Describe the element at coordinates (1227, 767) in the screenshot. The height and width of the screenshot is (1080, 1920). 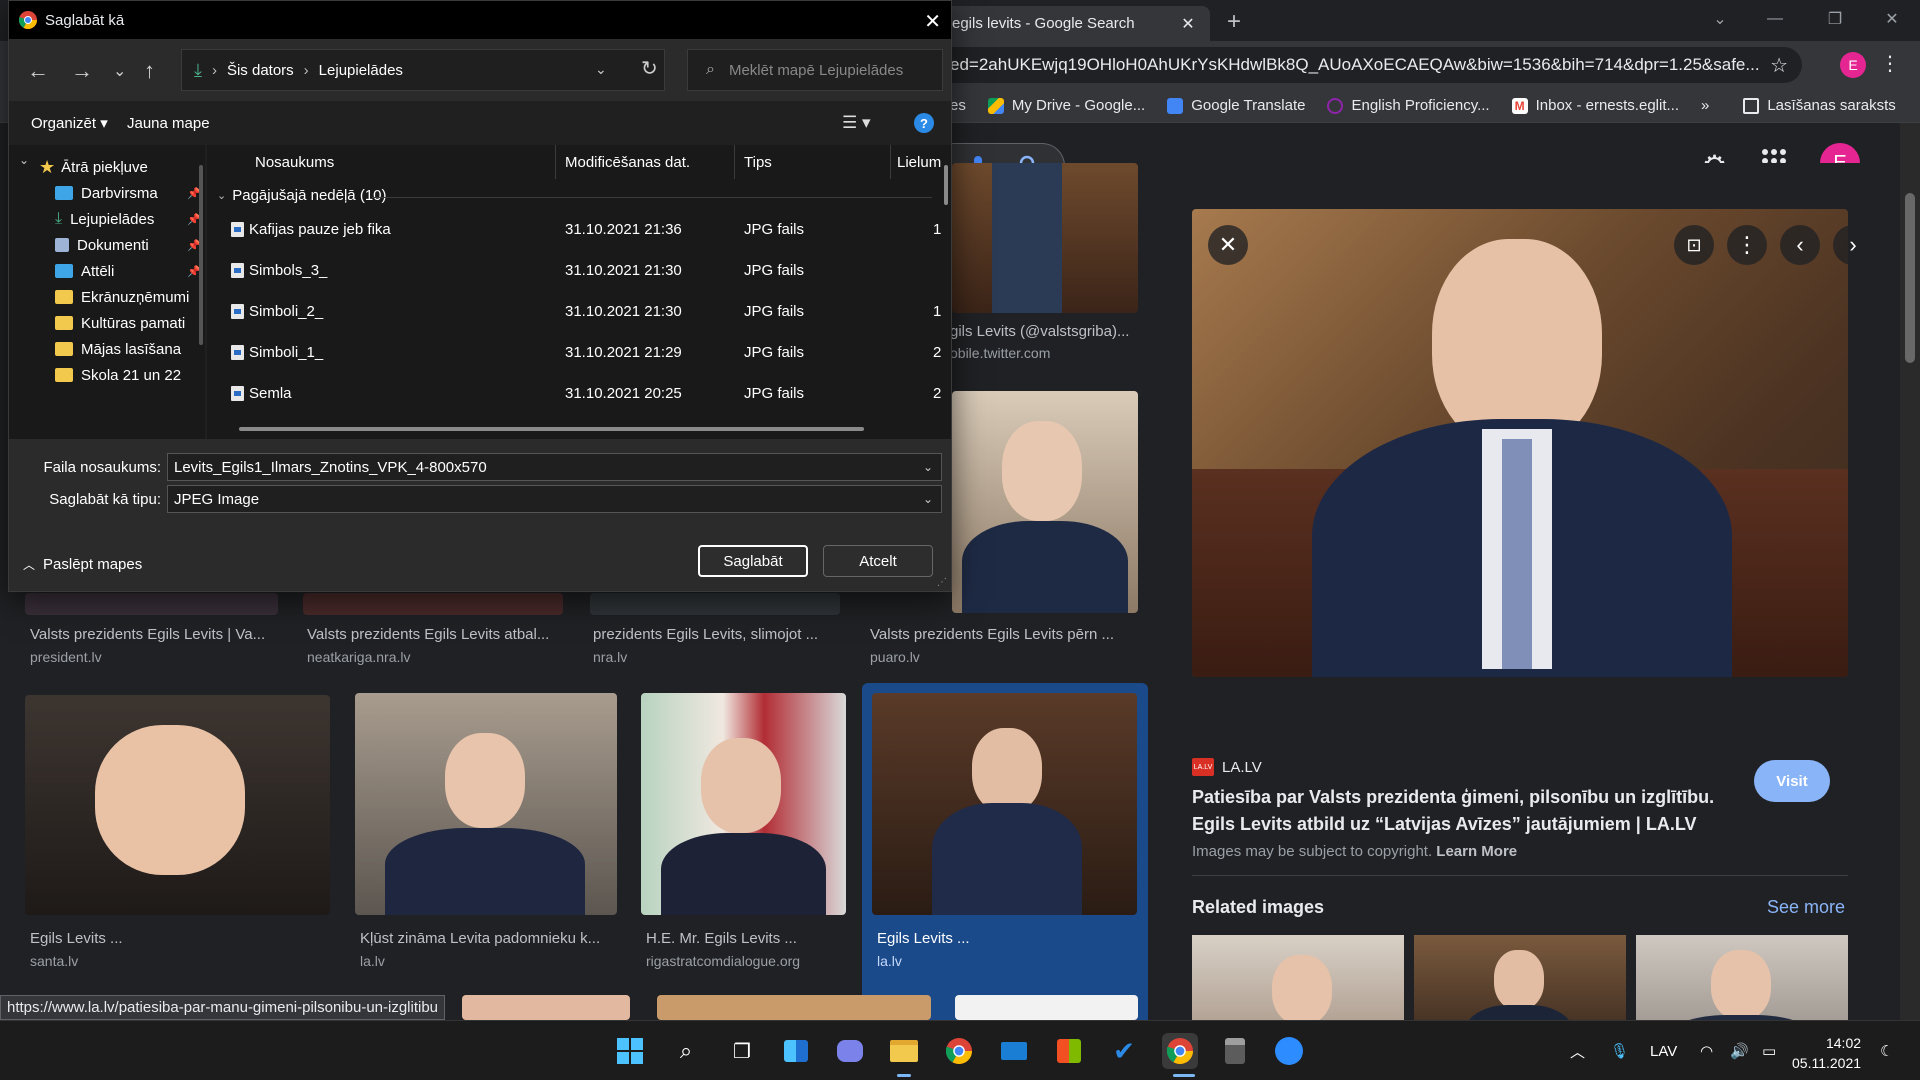
I see `preview-source: LA.LV LA.LV` at that location.